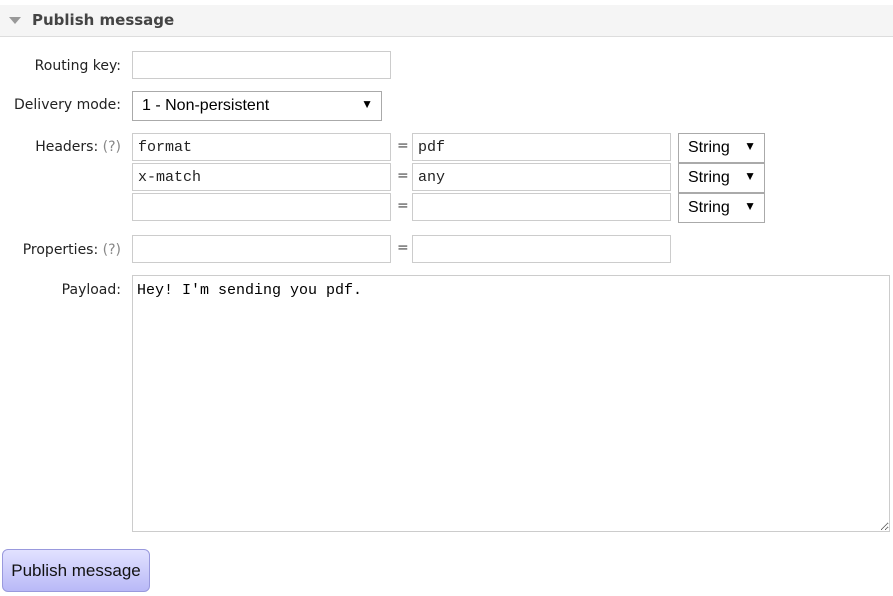 The width and height of the screenshot is (893, 596). I want to click on section-title: Publish message, so click(103, 20).